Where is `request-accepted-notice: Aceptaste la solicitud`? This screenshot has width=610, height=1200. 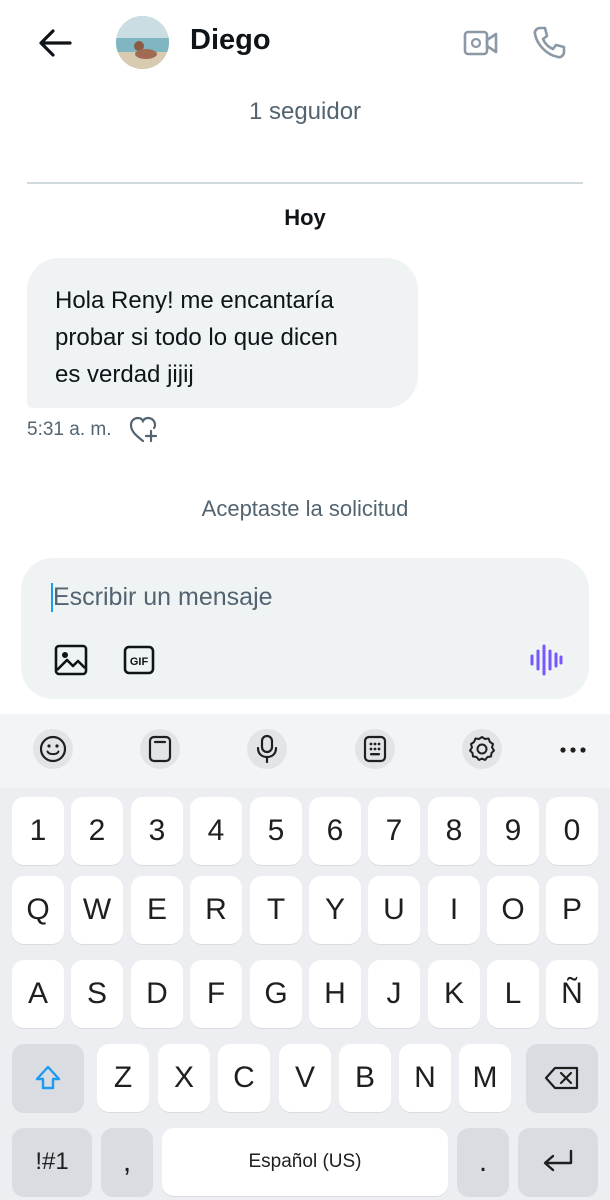
request-accepted-notice: Aceptaste la solicitud is located at coordinates (305, 508).